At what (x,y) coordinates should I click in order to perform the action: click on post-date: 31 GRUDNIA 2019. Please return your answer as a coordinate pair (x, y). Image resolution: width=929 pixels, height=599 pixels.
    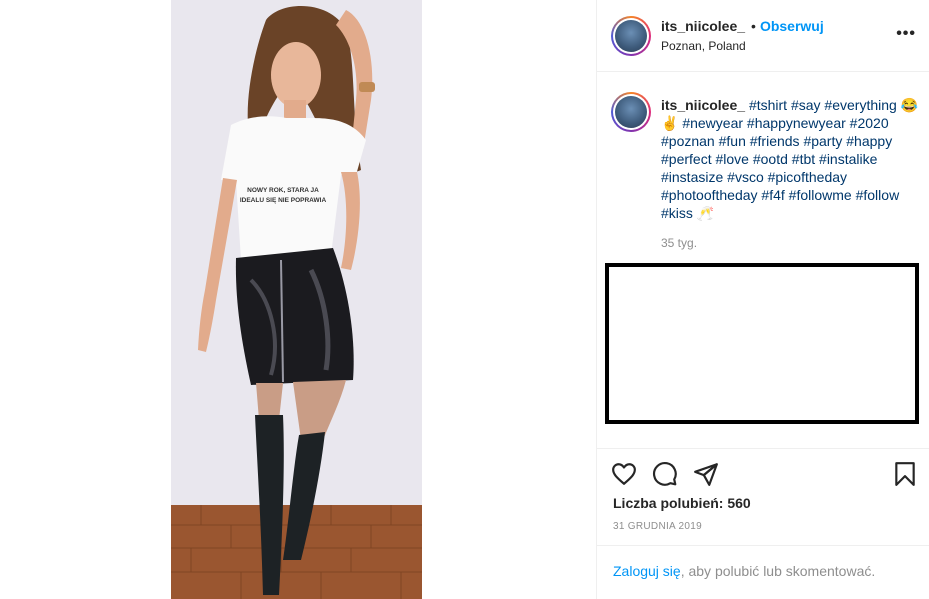
    Looking at the image, I should click on (657, 526).